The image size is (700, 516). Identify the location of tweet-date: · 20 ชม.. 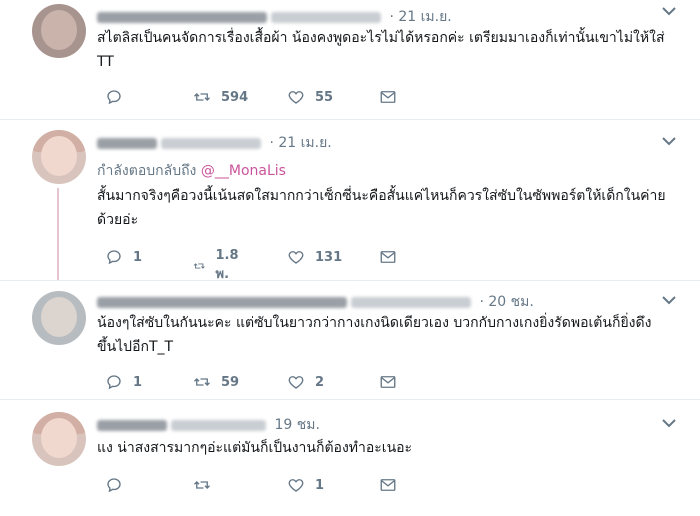
(506, 302).